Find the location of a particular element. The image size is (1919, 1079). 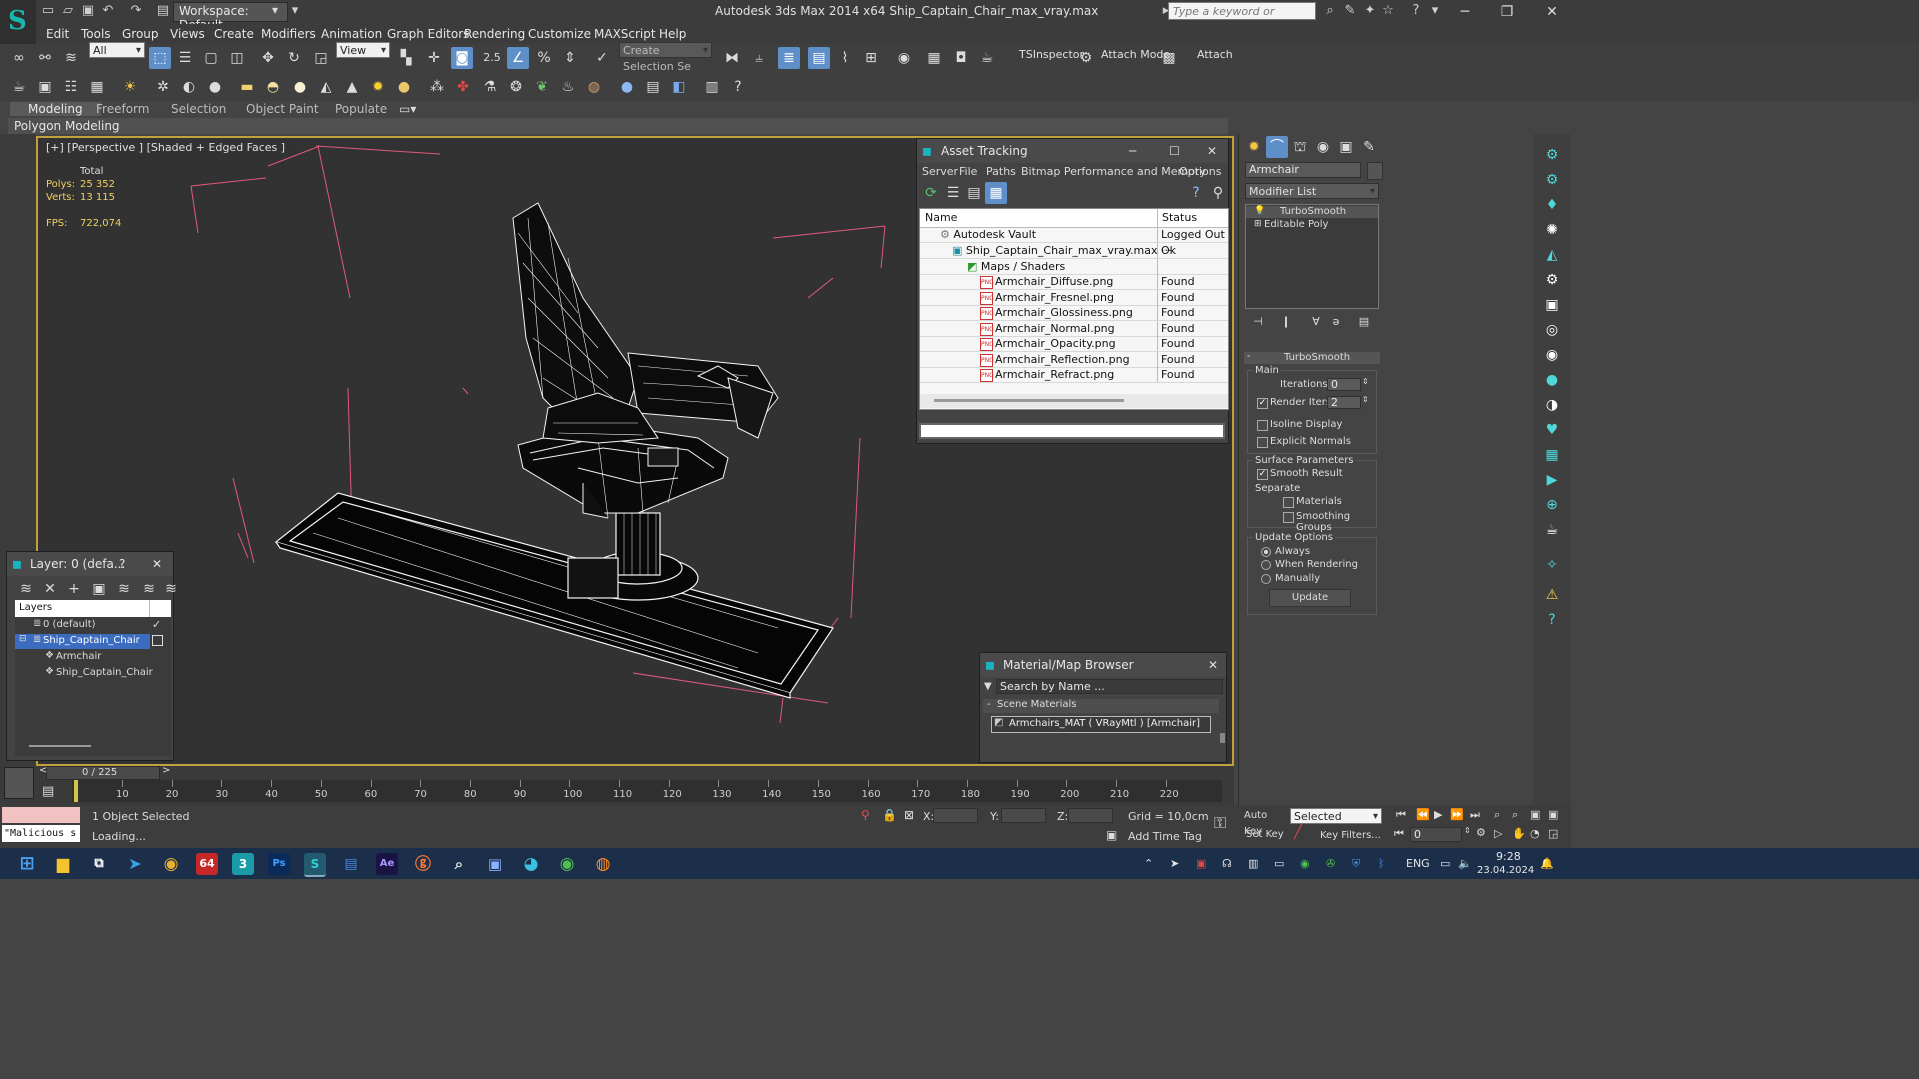

time-tag-icon: ▣ is located at coordinates (1111, 835).